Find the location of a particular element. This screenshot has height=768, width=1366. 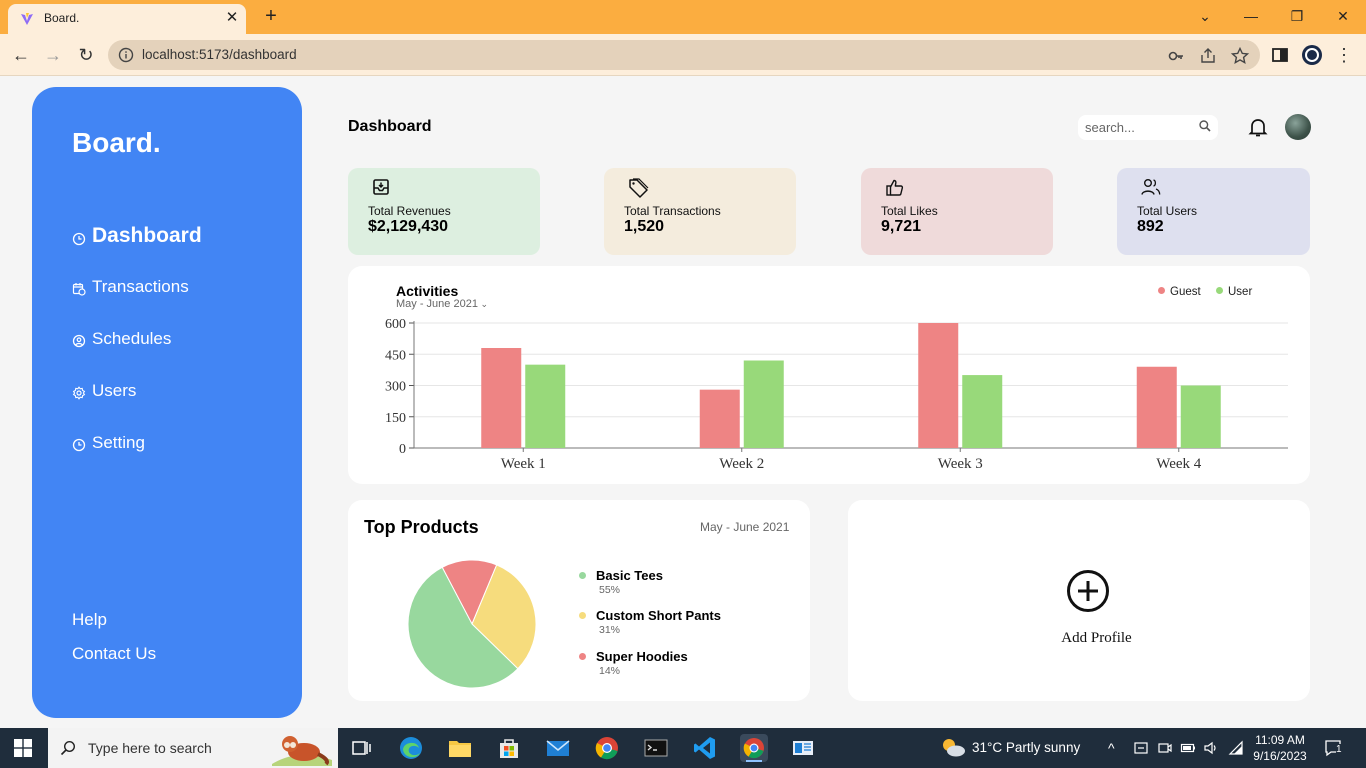

key-icon is located at coordinates (1176, 56).